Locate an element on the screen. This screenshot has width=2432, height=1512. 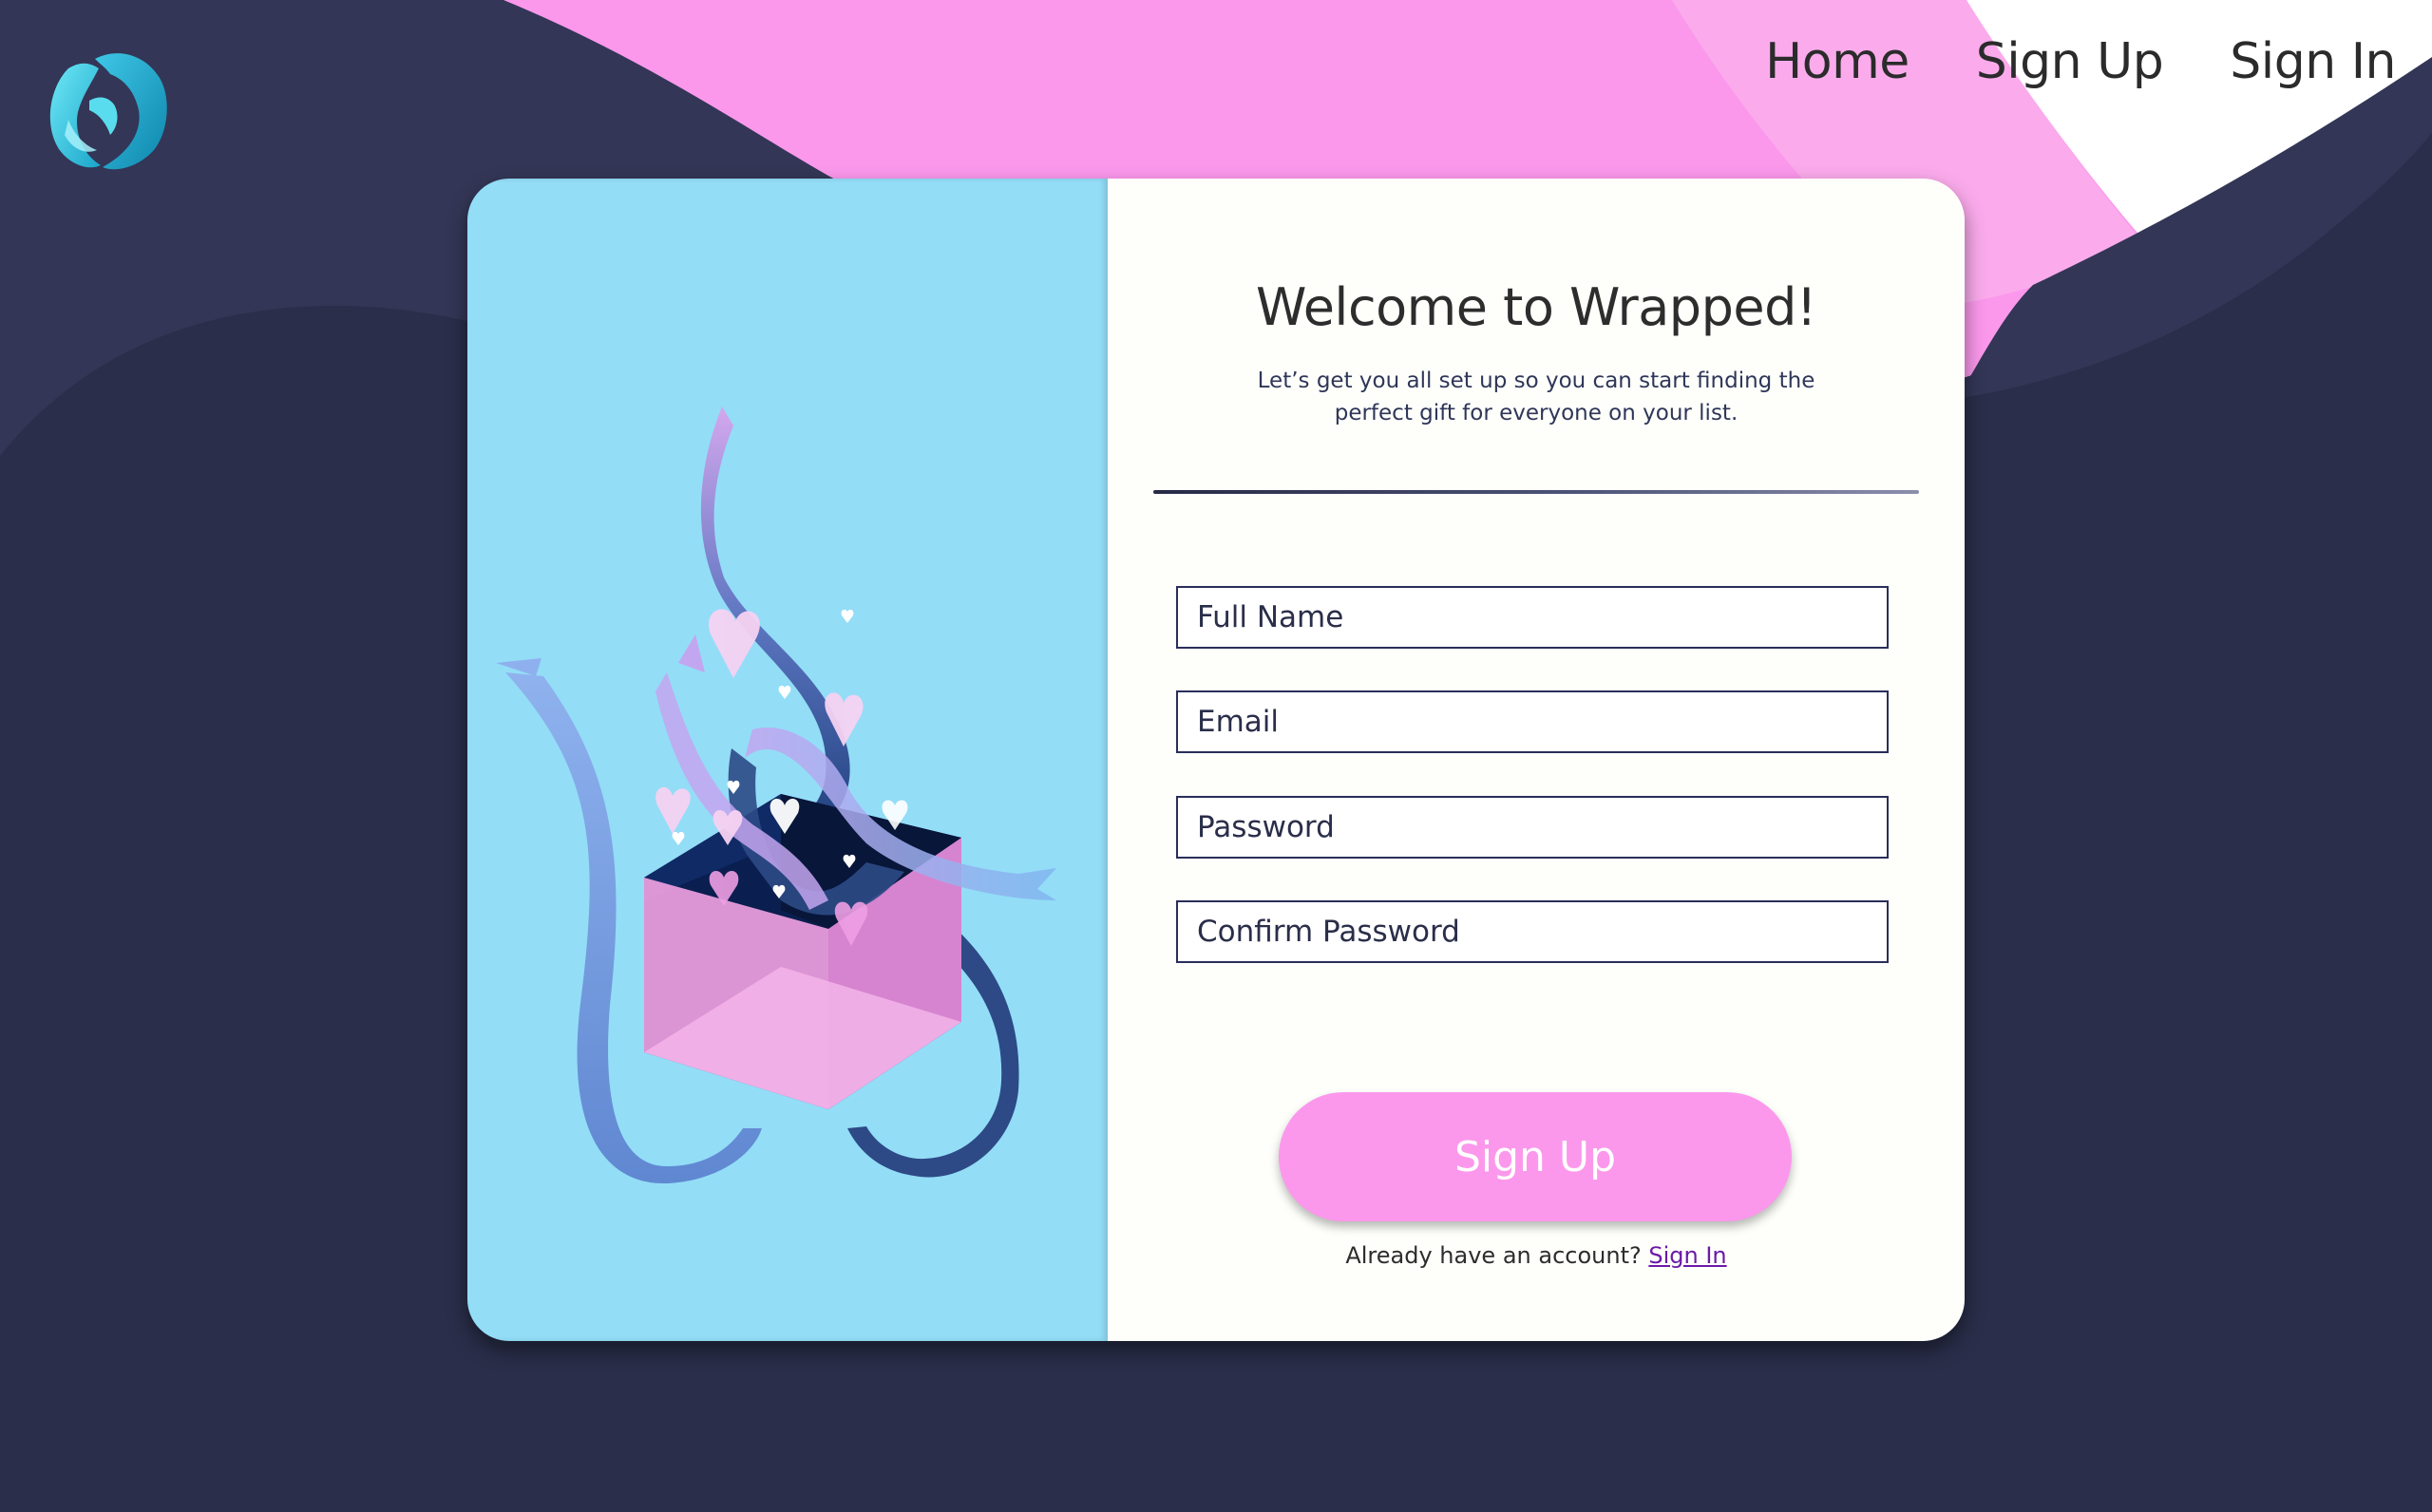
already-have-account: Already have an account? Sign In is located at coordinates (1536, 1256).